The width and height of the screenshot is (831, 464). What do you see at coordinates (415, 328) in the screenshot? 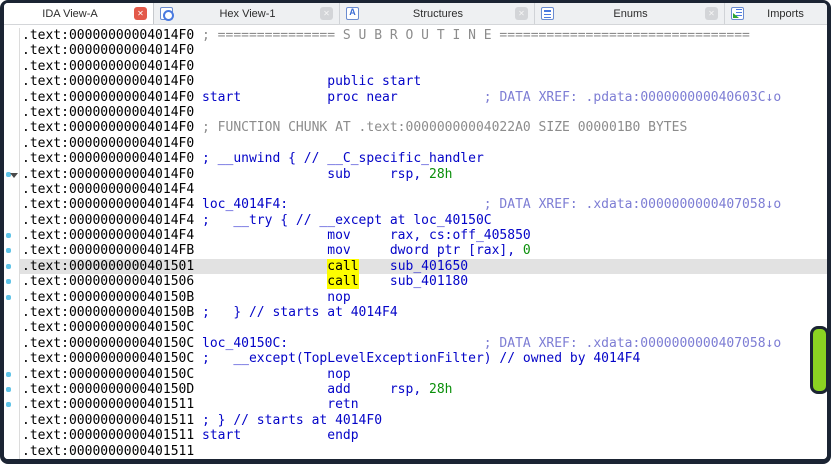
I see `listing-line: .text:000000000040150C` at bounding box center [415, 328].